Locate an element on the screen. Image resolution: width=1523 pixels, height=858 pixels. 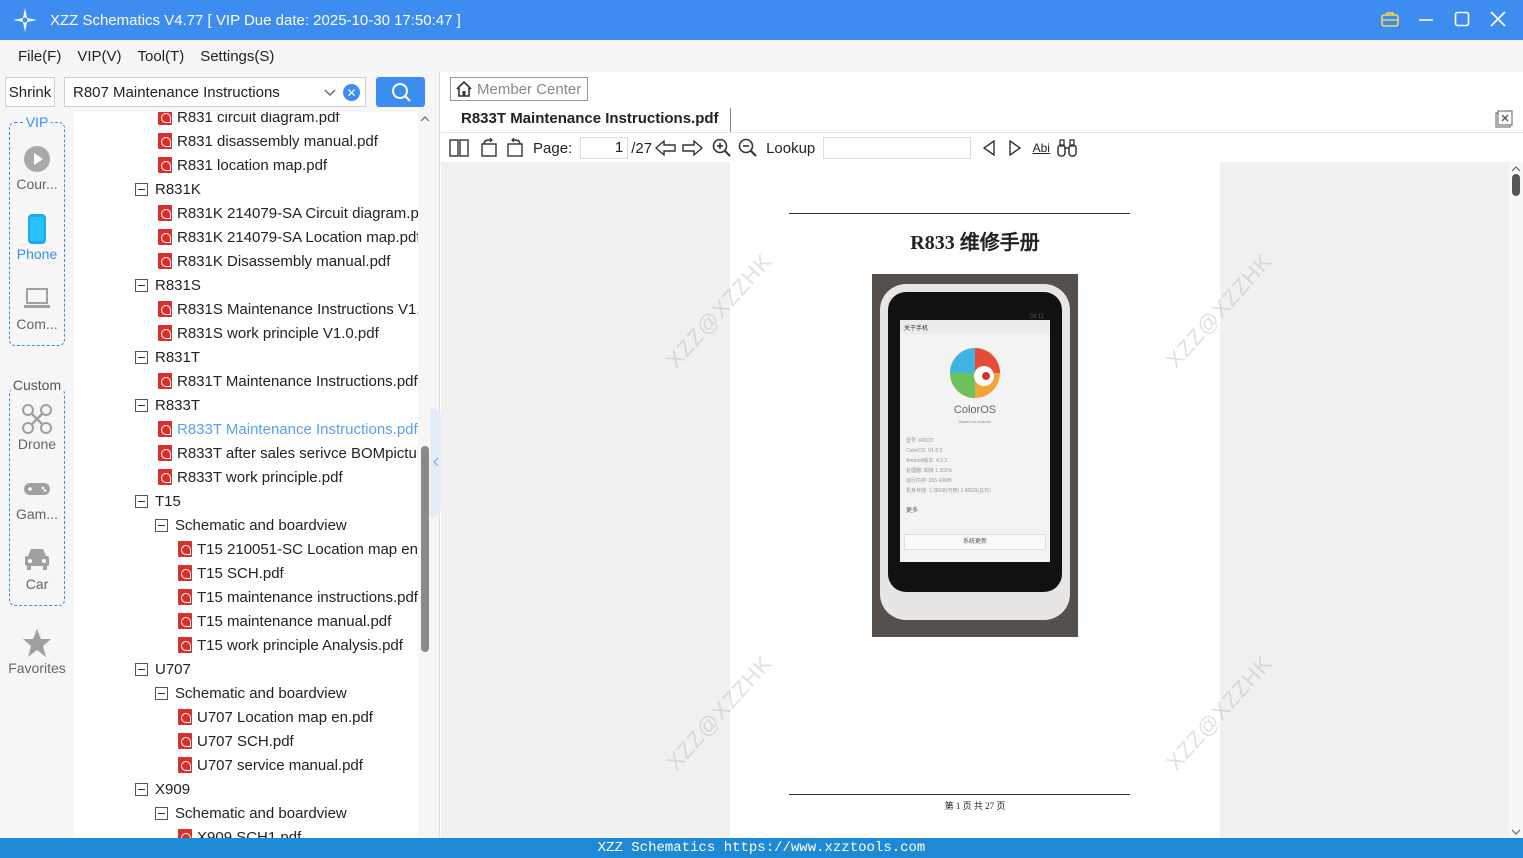
tree-label: R833T Maintenance Instructions.pdf is located at coordinates (297, 429).